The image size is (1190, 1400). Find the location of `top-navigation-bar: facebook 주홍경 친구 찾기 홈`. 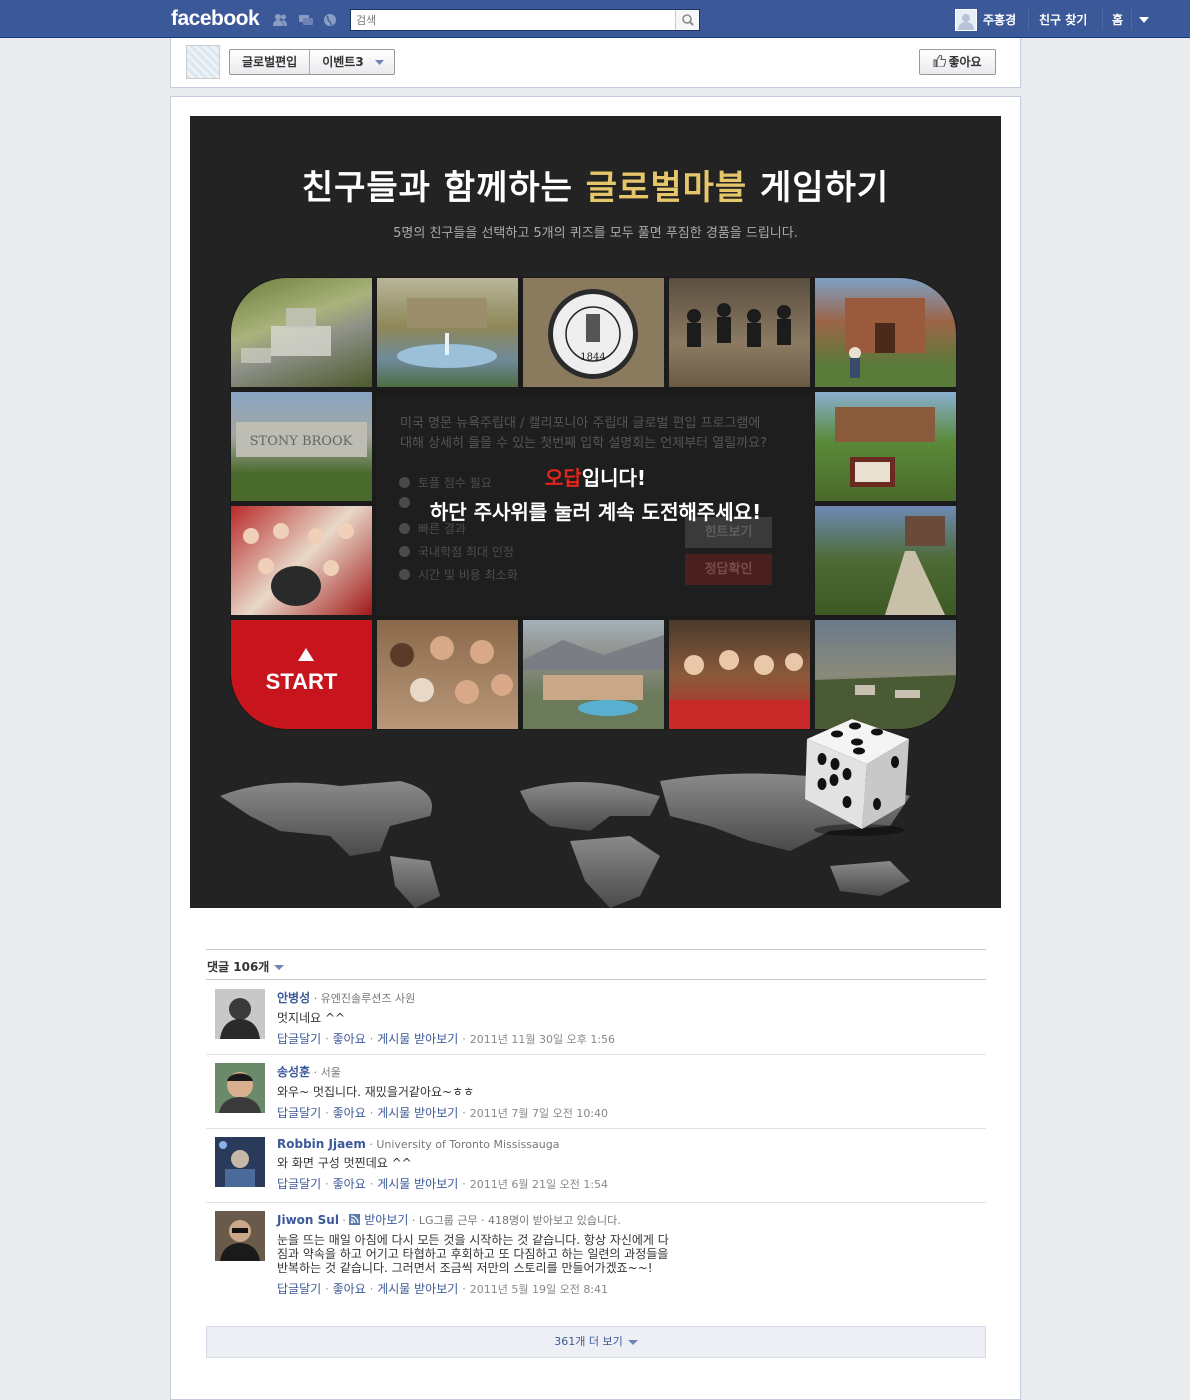

top-navigation-bar: facebook 주홍경 친구 찾기 홈 is located at coordinates (595, 19).